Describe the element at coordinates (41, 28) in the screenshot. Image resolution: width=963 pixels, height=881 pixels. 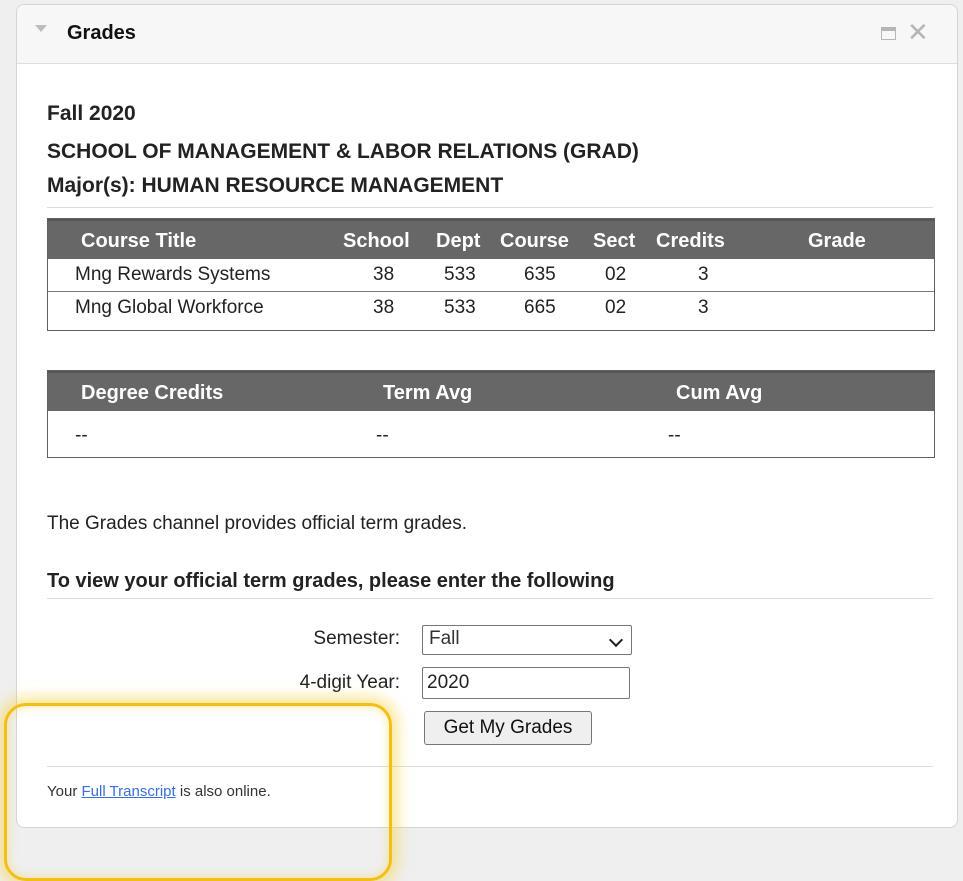
I see `collapse-triangle-icon` at that location.